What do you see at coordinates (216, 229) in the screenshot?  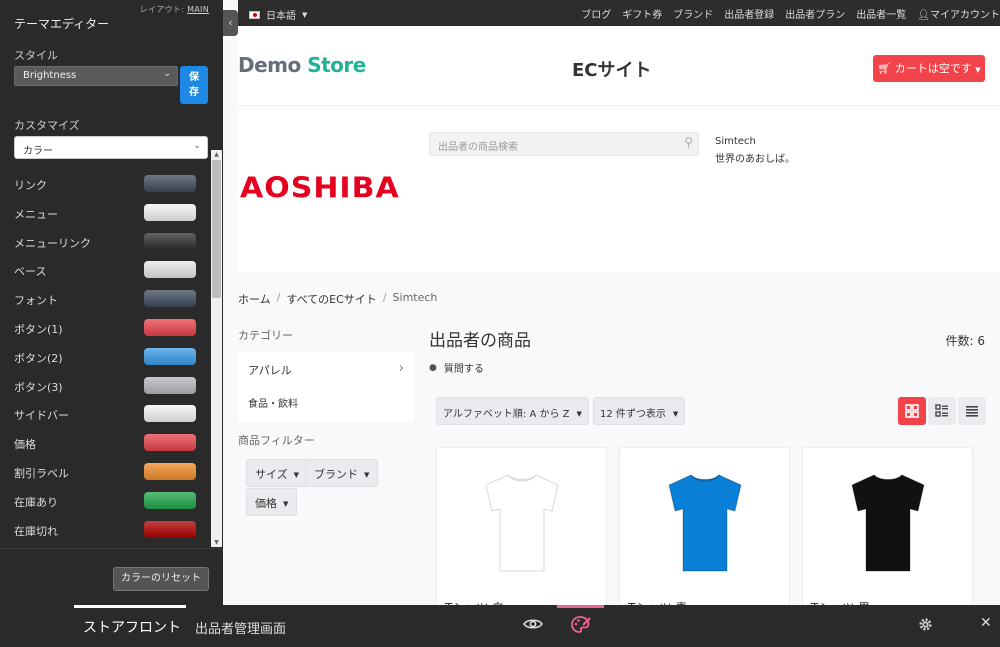 I see `scrollbar-thumb` at bounding box center [216, 229].